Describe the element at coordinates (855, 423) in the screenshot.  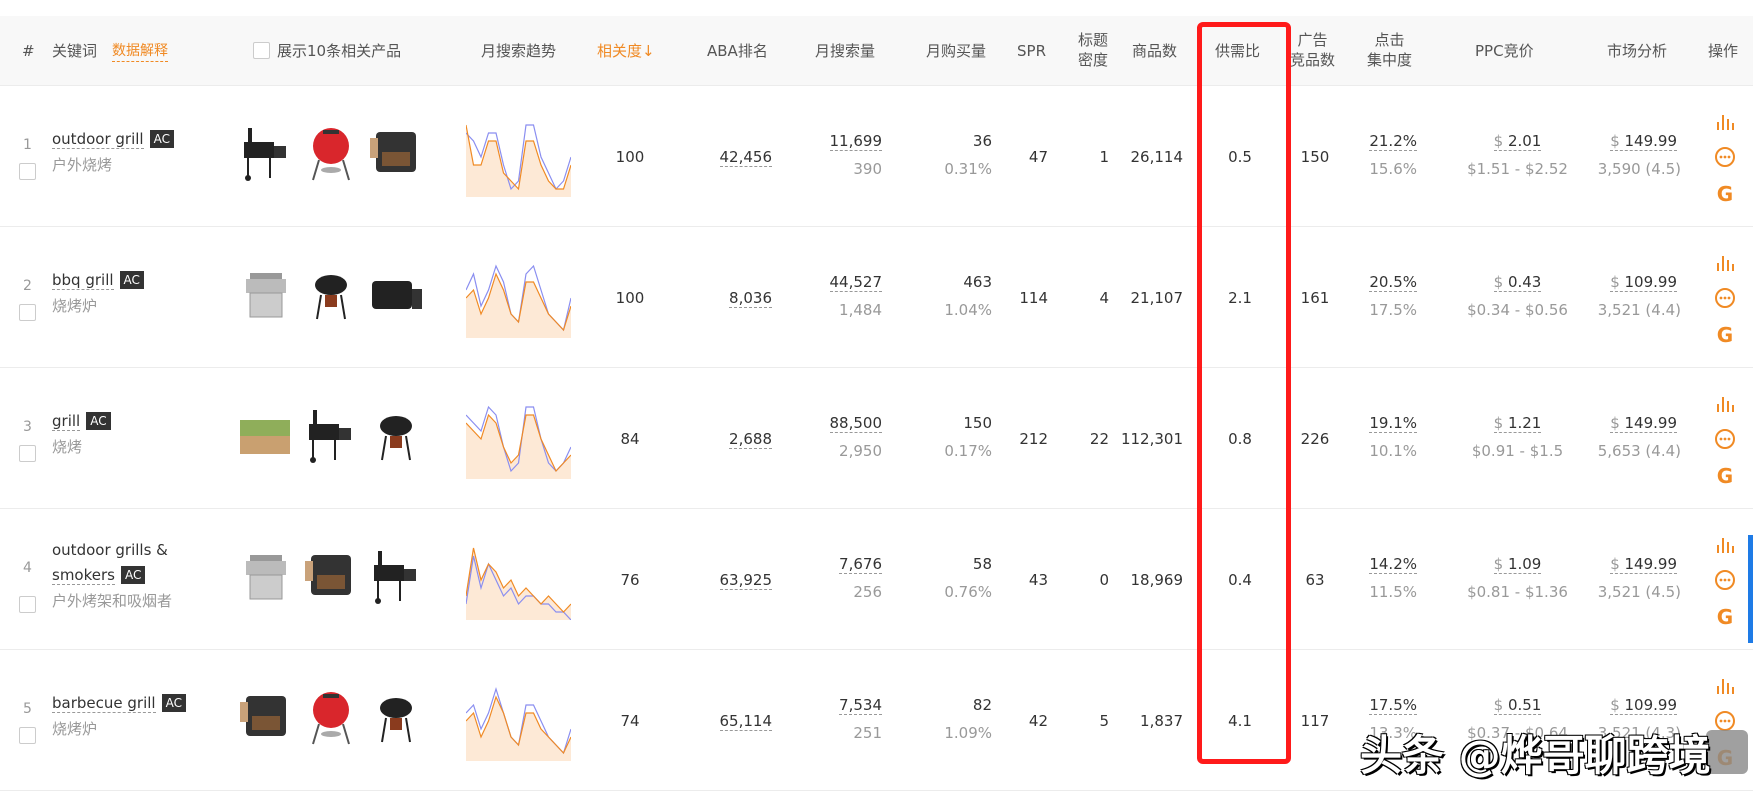
I see `monthly-search: 88,500` at that location.